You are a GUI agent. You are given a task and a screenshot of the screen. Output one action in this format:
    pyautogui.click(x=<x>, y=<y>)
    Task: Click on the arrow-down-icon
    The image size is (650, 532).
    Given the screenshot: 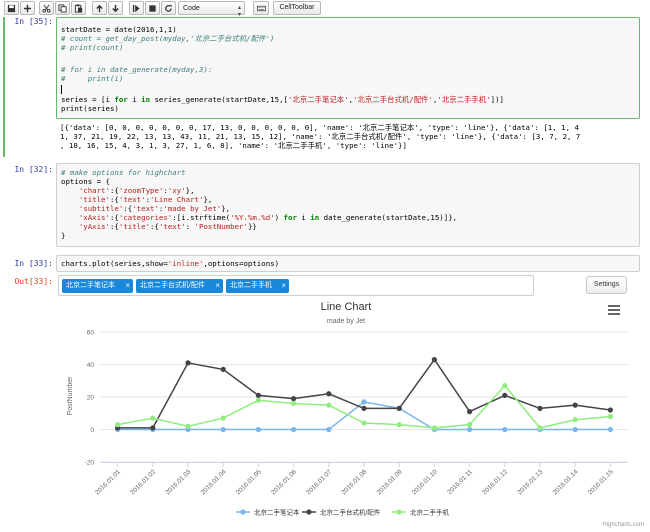 What is the action you would take?
    pyautogui.click(x=115, y=8)
    